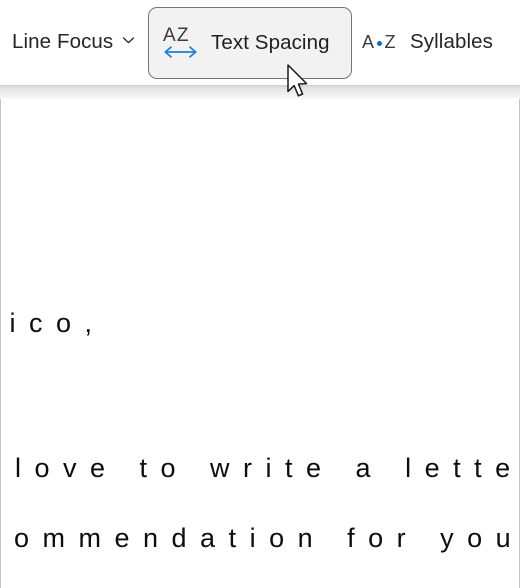 This screenshot has width=520, height=588. What do you see at coordinates (53, 323) in the screenshot?
I see `document-text-line: rico,` at bounding box center [53, 323].